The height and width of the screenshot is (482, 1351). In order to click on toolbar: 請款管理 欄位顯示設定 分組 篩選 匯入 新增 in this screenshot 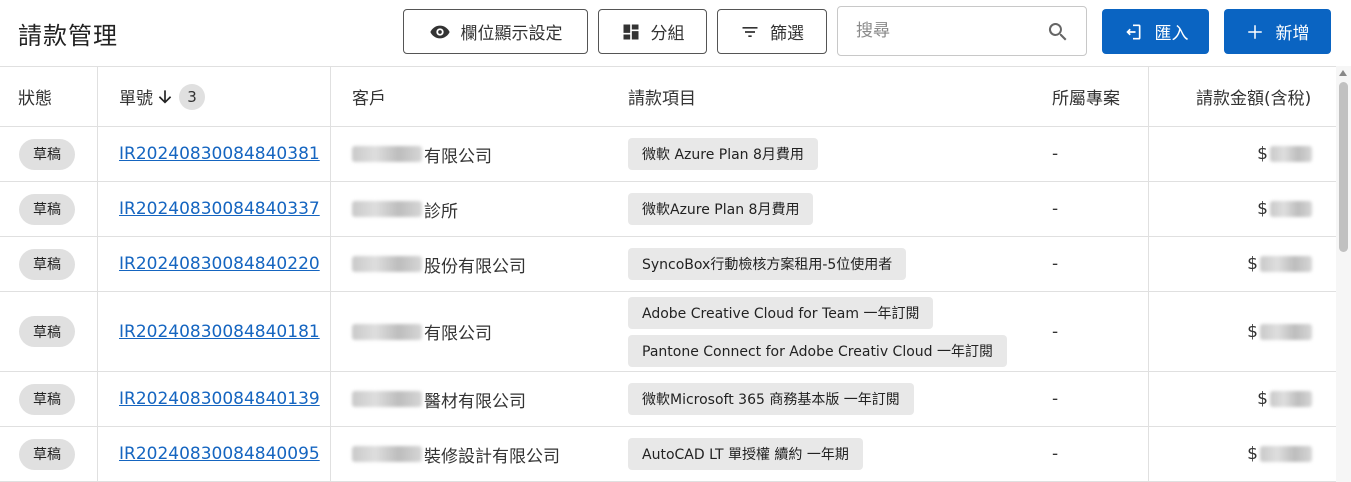, I will do `click(675, 33)`.